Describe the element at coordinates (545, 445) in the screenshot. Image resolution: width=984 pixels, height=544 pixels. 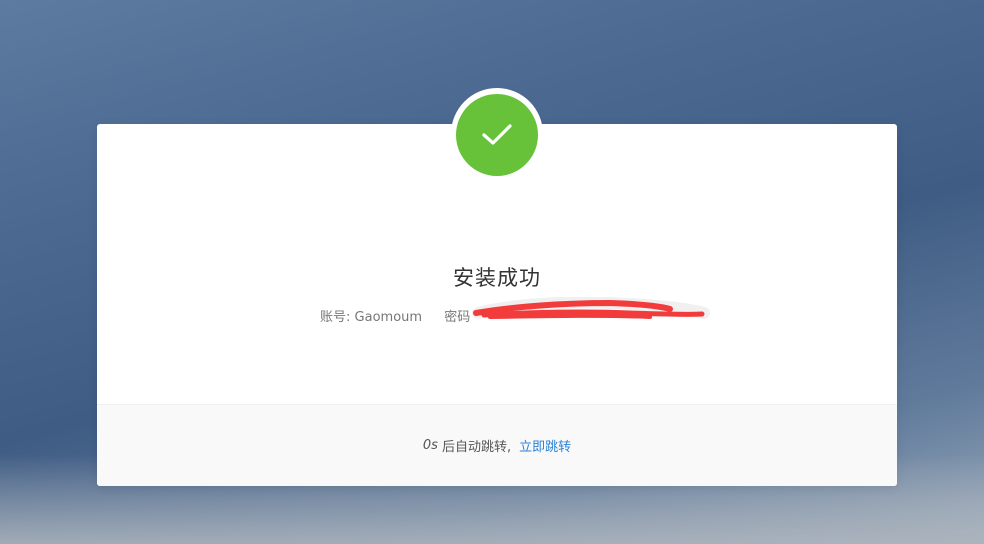
I see `jump-now-link: 立即跳转` at that location.